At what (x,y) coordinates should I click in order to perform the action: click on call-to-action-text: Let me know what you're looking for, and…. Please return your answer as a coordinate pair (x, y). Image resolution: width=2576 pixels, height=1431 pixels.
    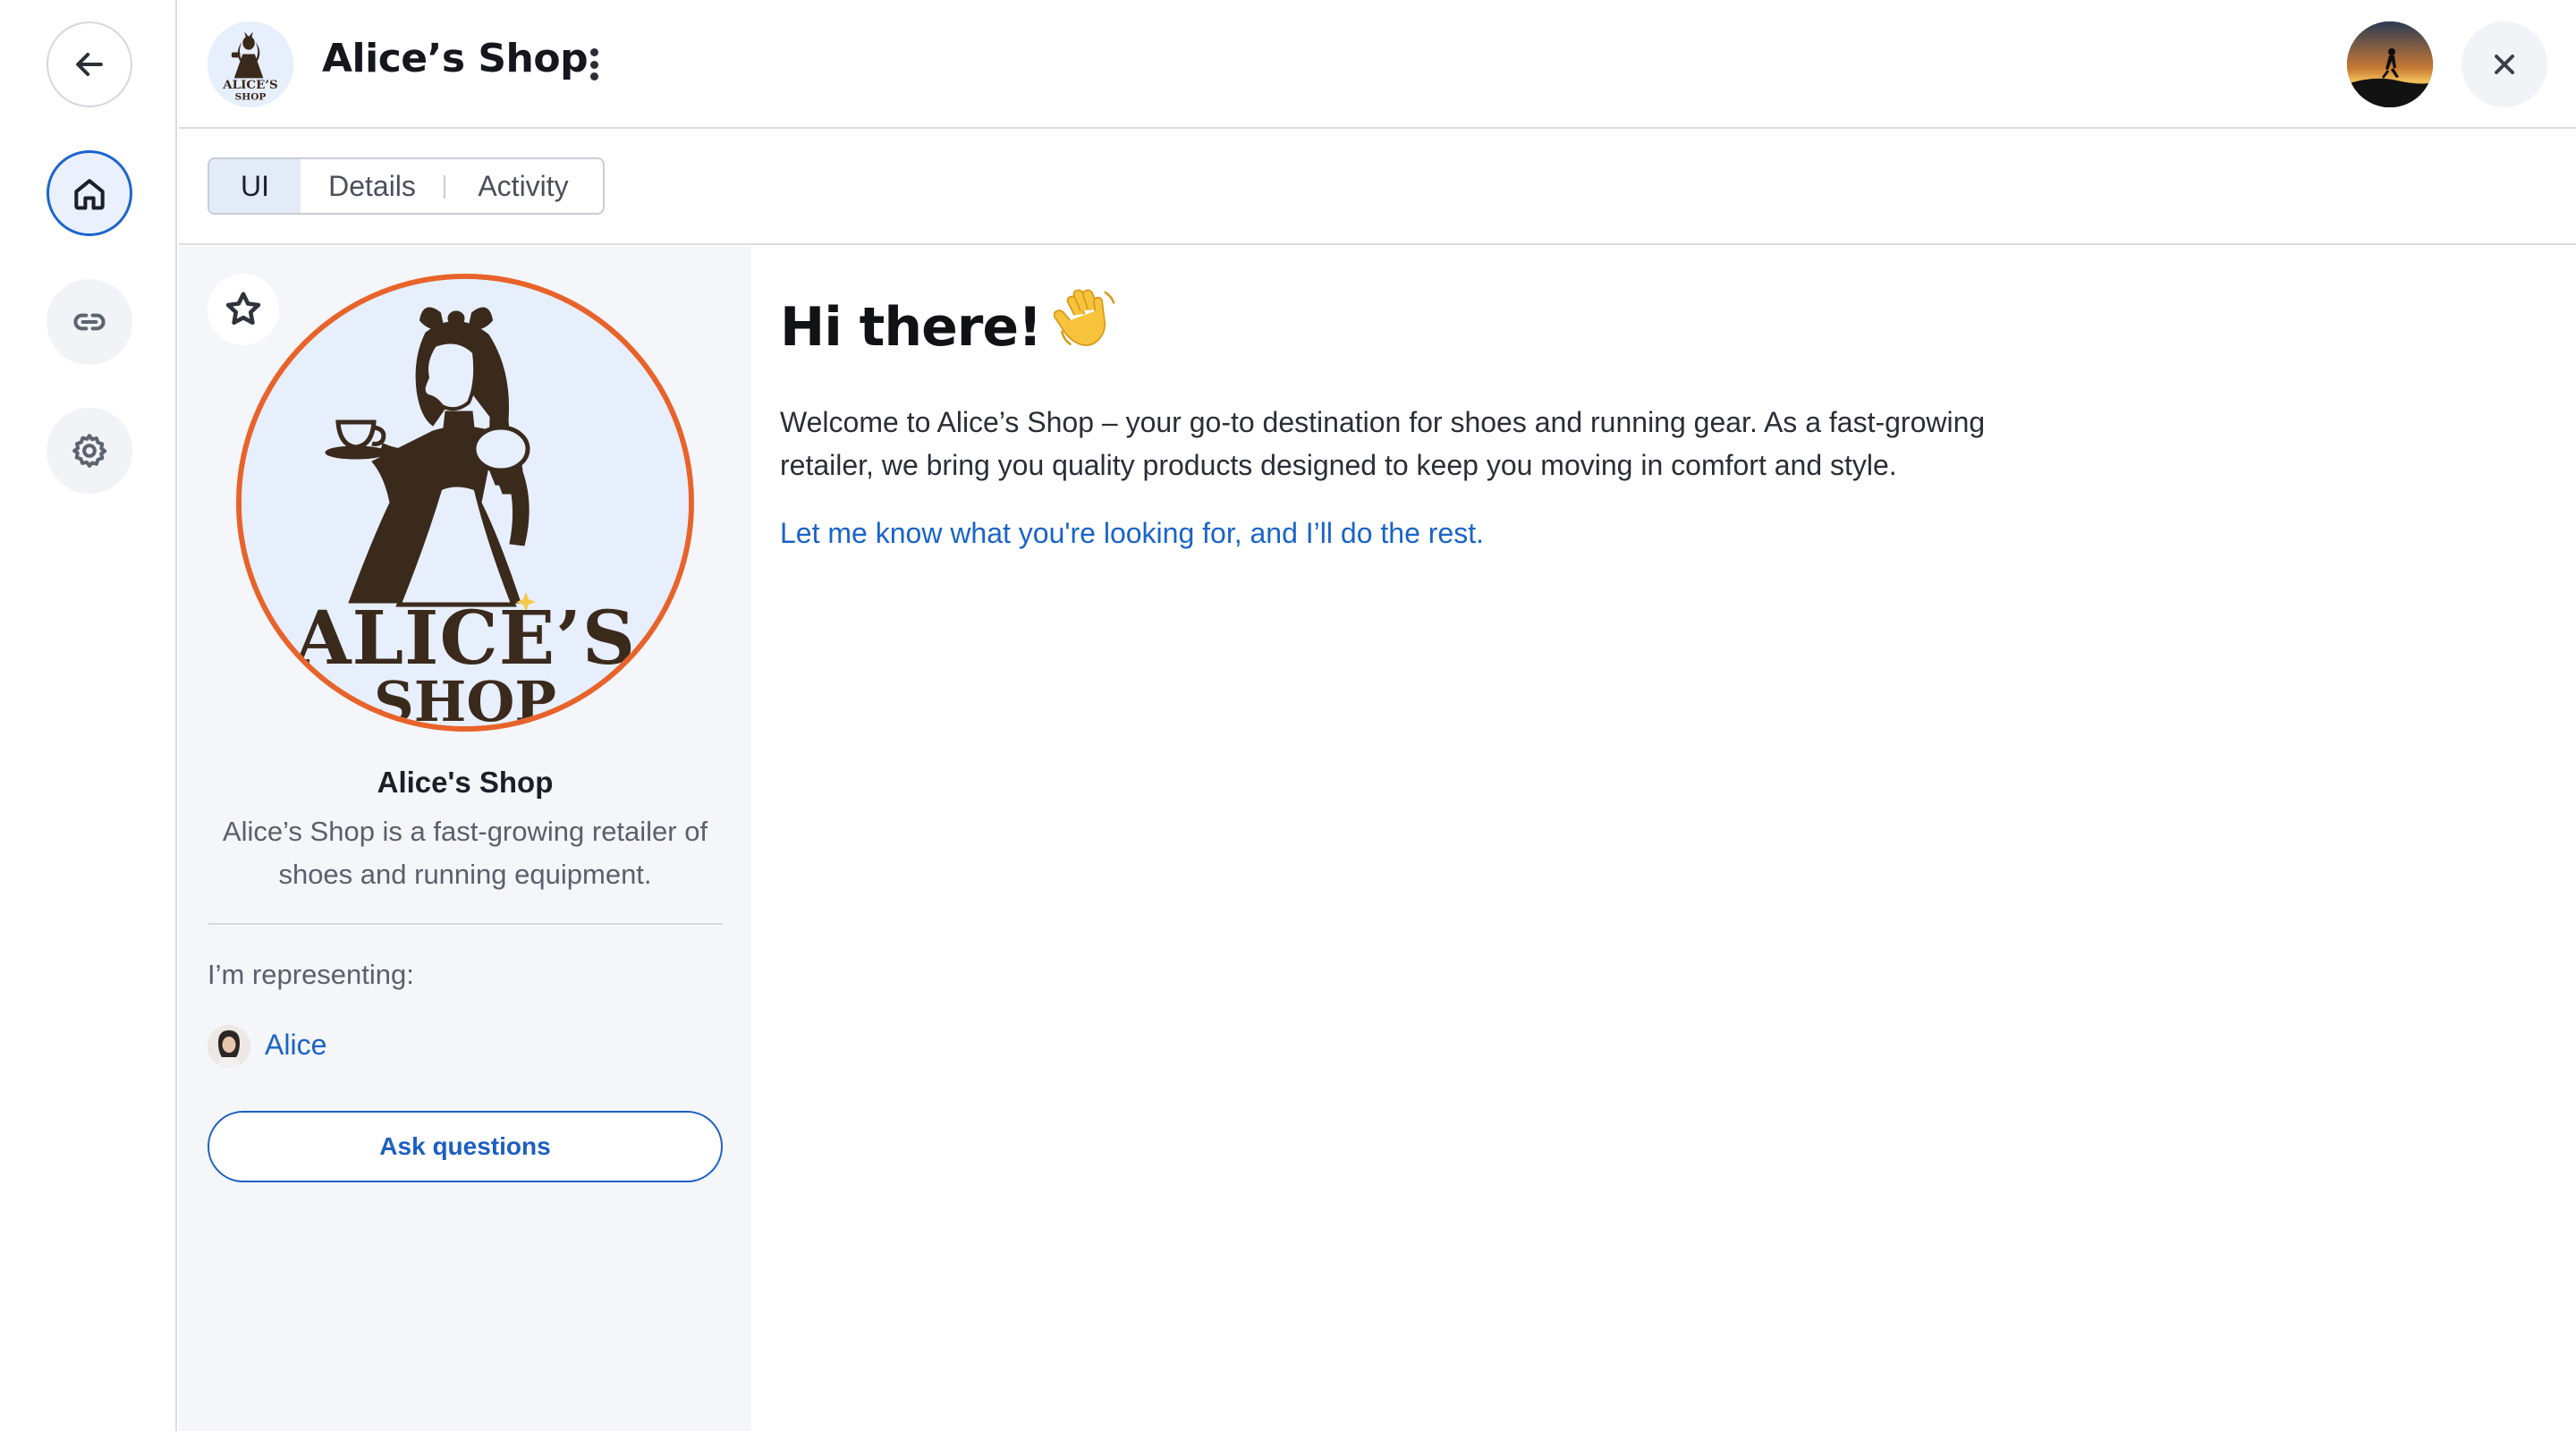
    Looking at the image, I should click on (1132, 533).